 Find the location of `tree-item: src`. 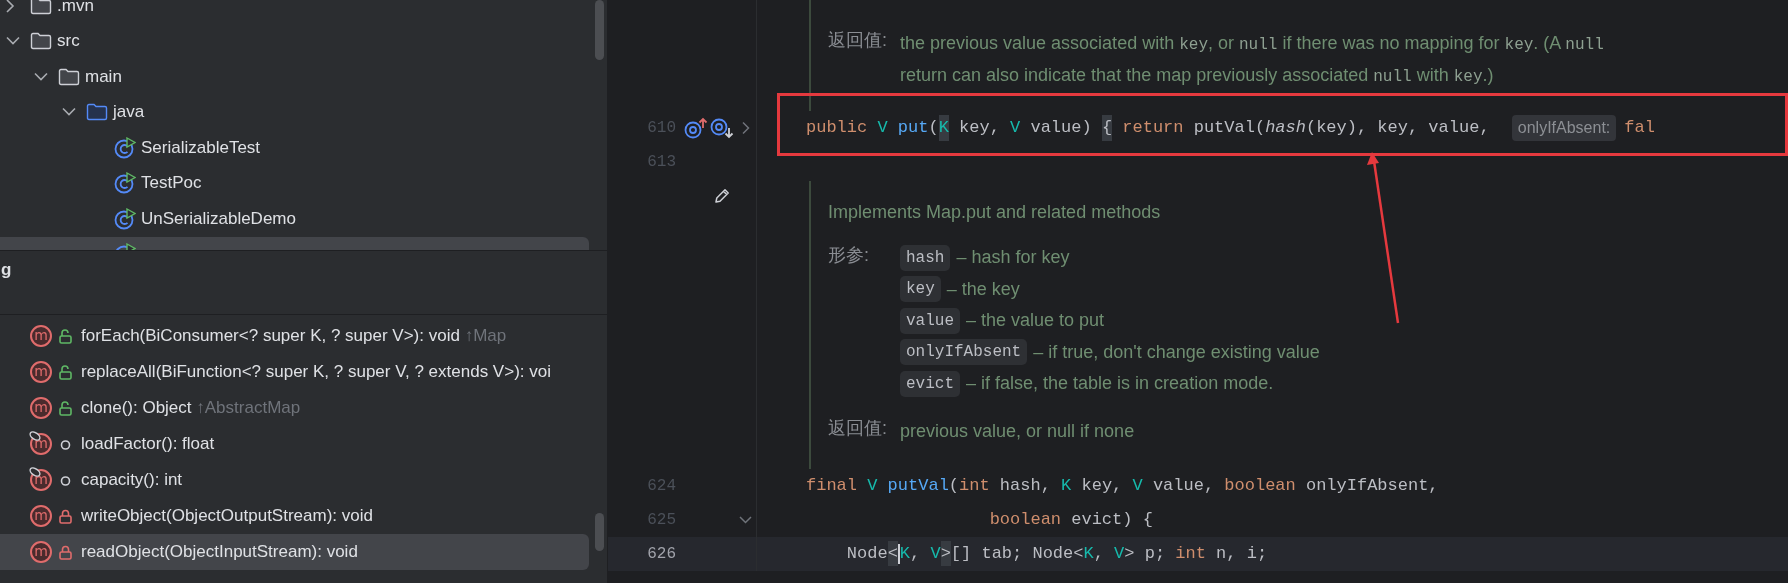

tree-item: src is located at coordinates (294, 41).